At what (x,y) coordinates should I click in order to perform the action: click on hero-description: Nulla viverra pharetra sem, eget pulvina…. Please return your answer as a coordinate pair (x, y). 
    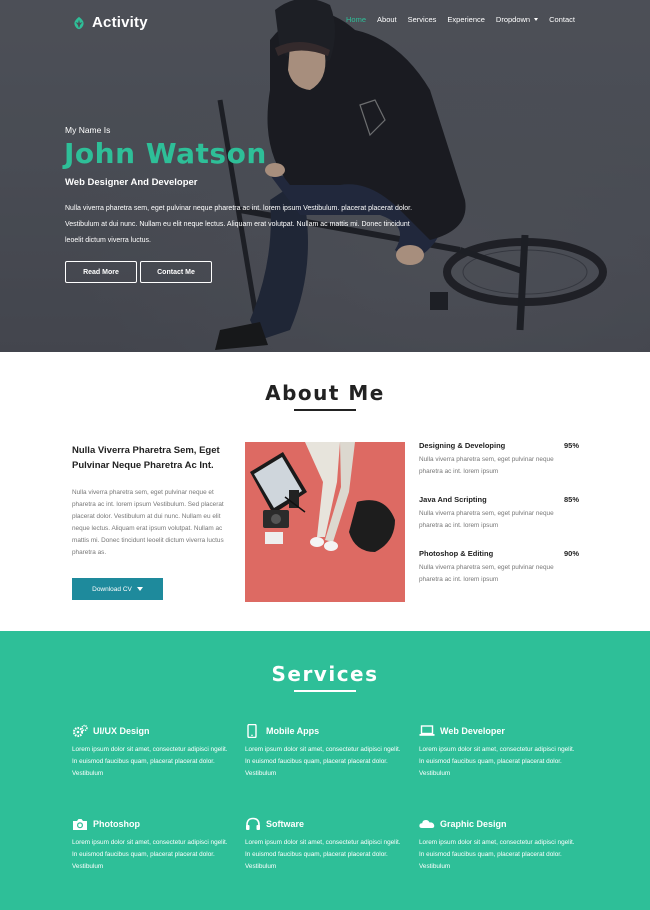
    Looking at the image, I should click on (239, 224).